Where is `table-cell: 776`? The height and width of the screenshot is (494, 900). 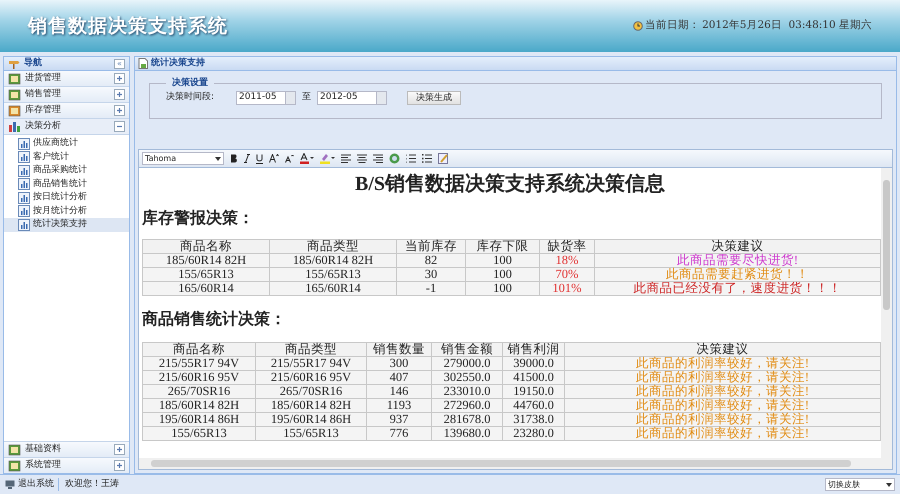
table-cell: 776 is located at coordinates (399, 433).